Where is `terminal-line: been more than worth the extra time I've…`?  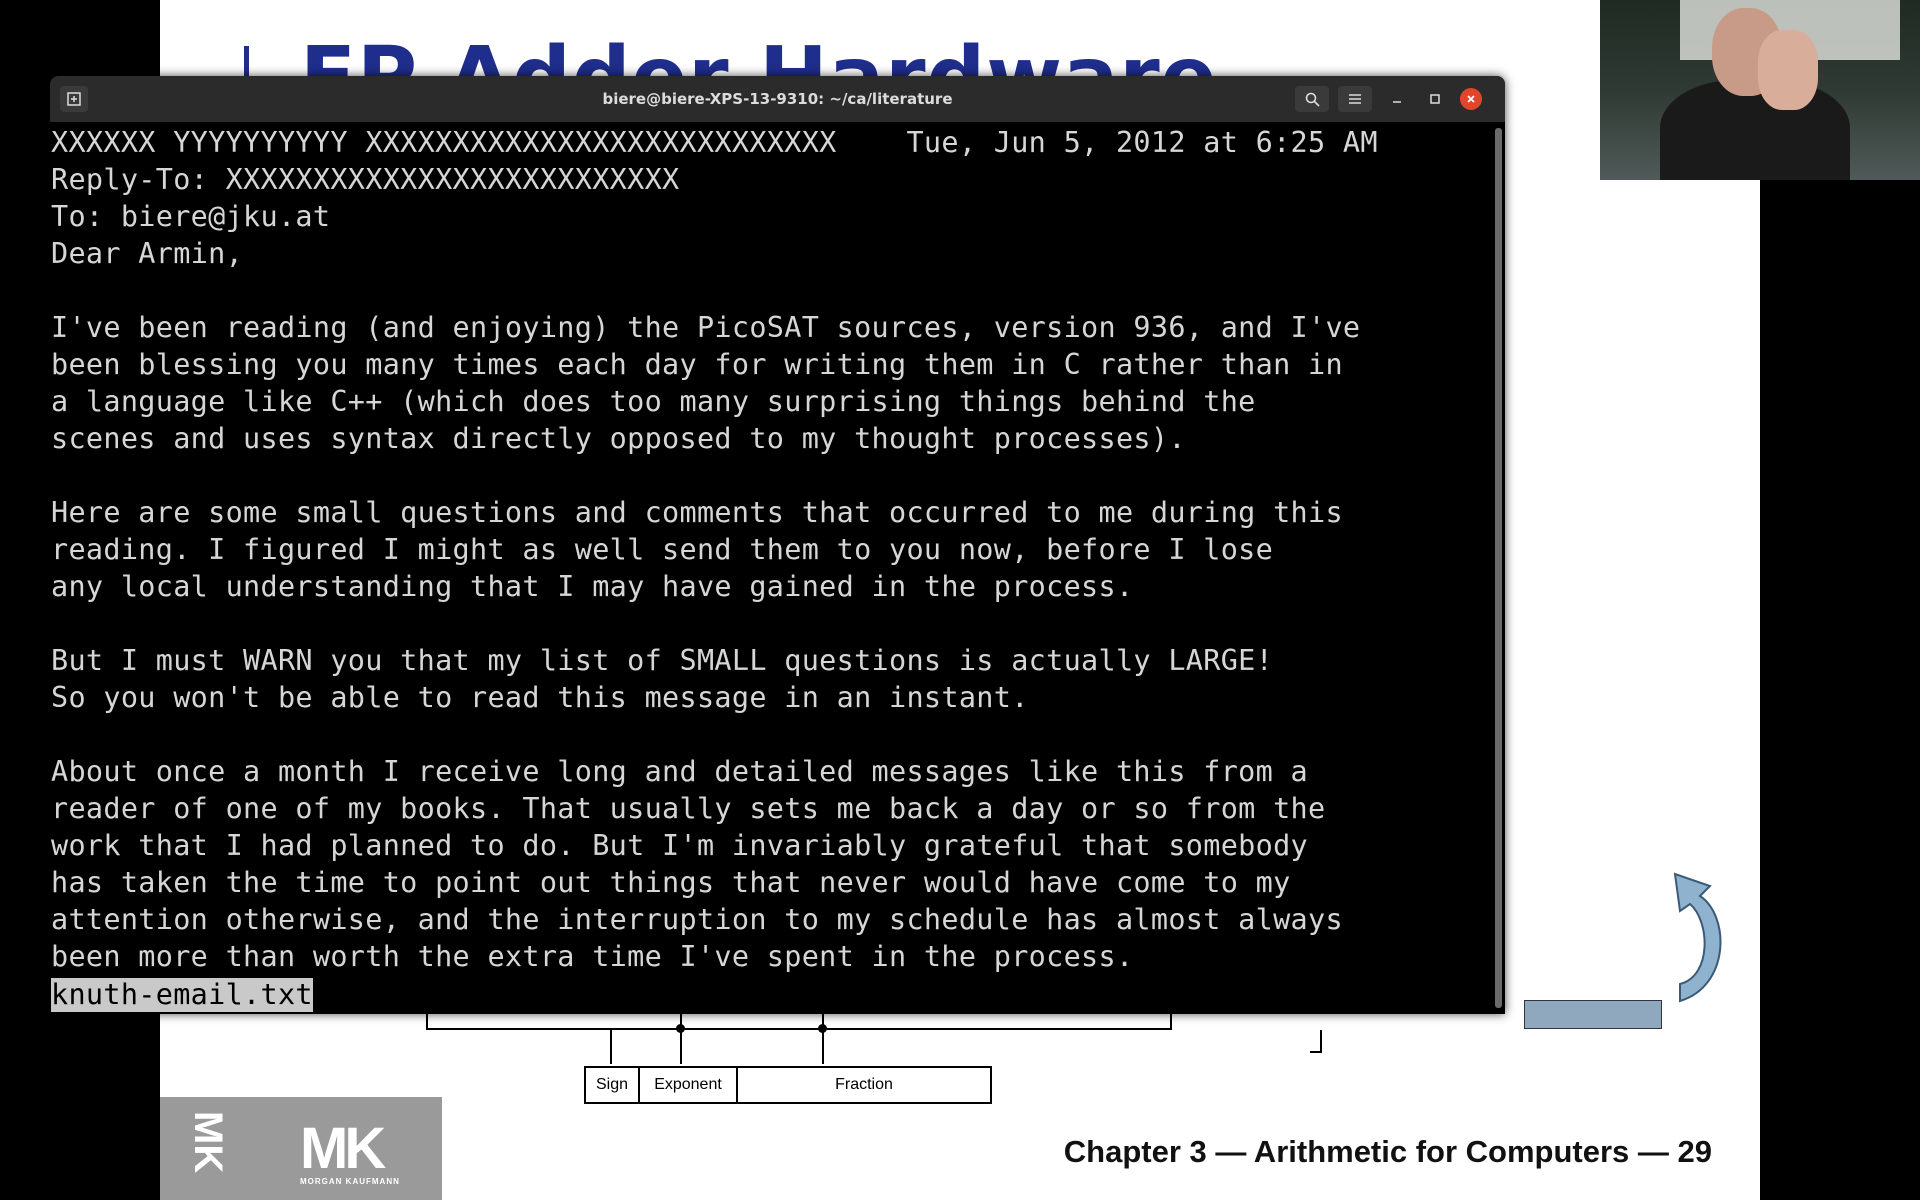
terminal-line: been more than worth the extra time I've… is located at coordinates (592, 956).